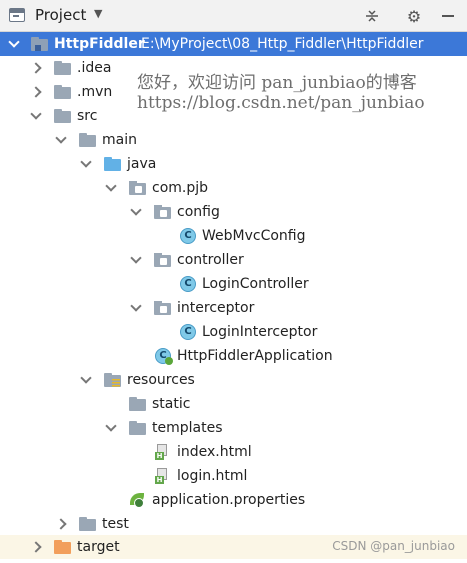 Image resolution: width=467 pixels, height=563 pixels. Describe the element at coordinates (161, 380) in the screenshot. I see `folder-label: resources` at that location.